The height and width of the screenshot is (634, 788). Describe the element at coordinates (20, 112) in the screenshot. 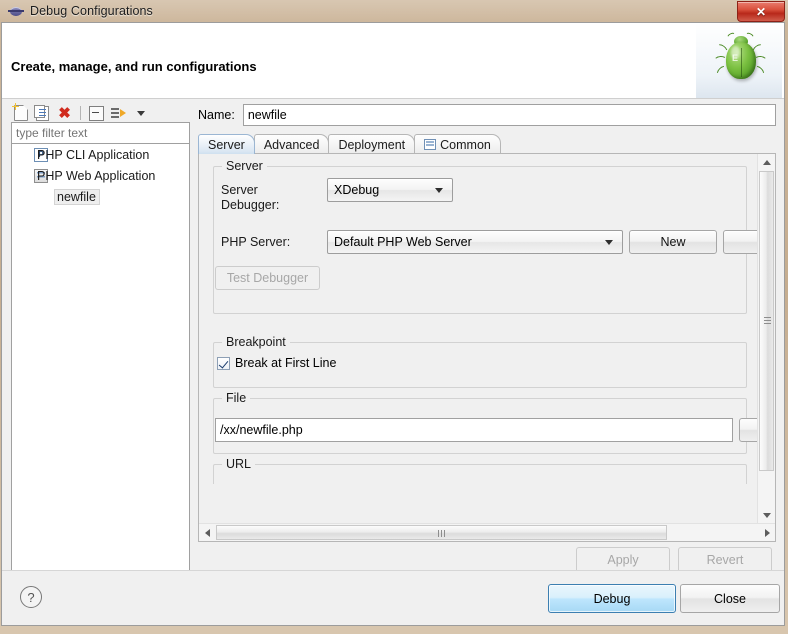

I see `new-configuration-icon` at that location.